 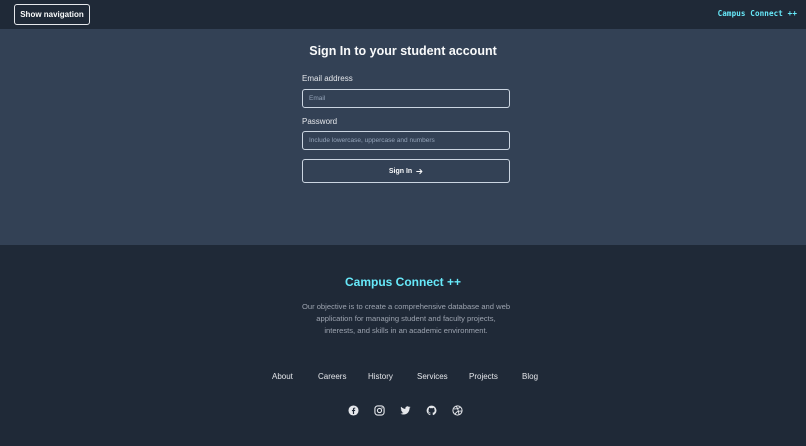 What do you see at coordinates (52, 14) in the screenshot?
I see `show-navigation-button: Show navigation` at bounding box center [52, 14].